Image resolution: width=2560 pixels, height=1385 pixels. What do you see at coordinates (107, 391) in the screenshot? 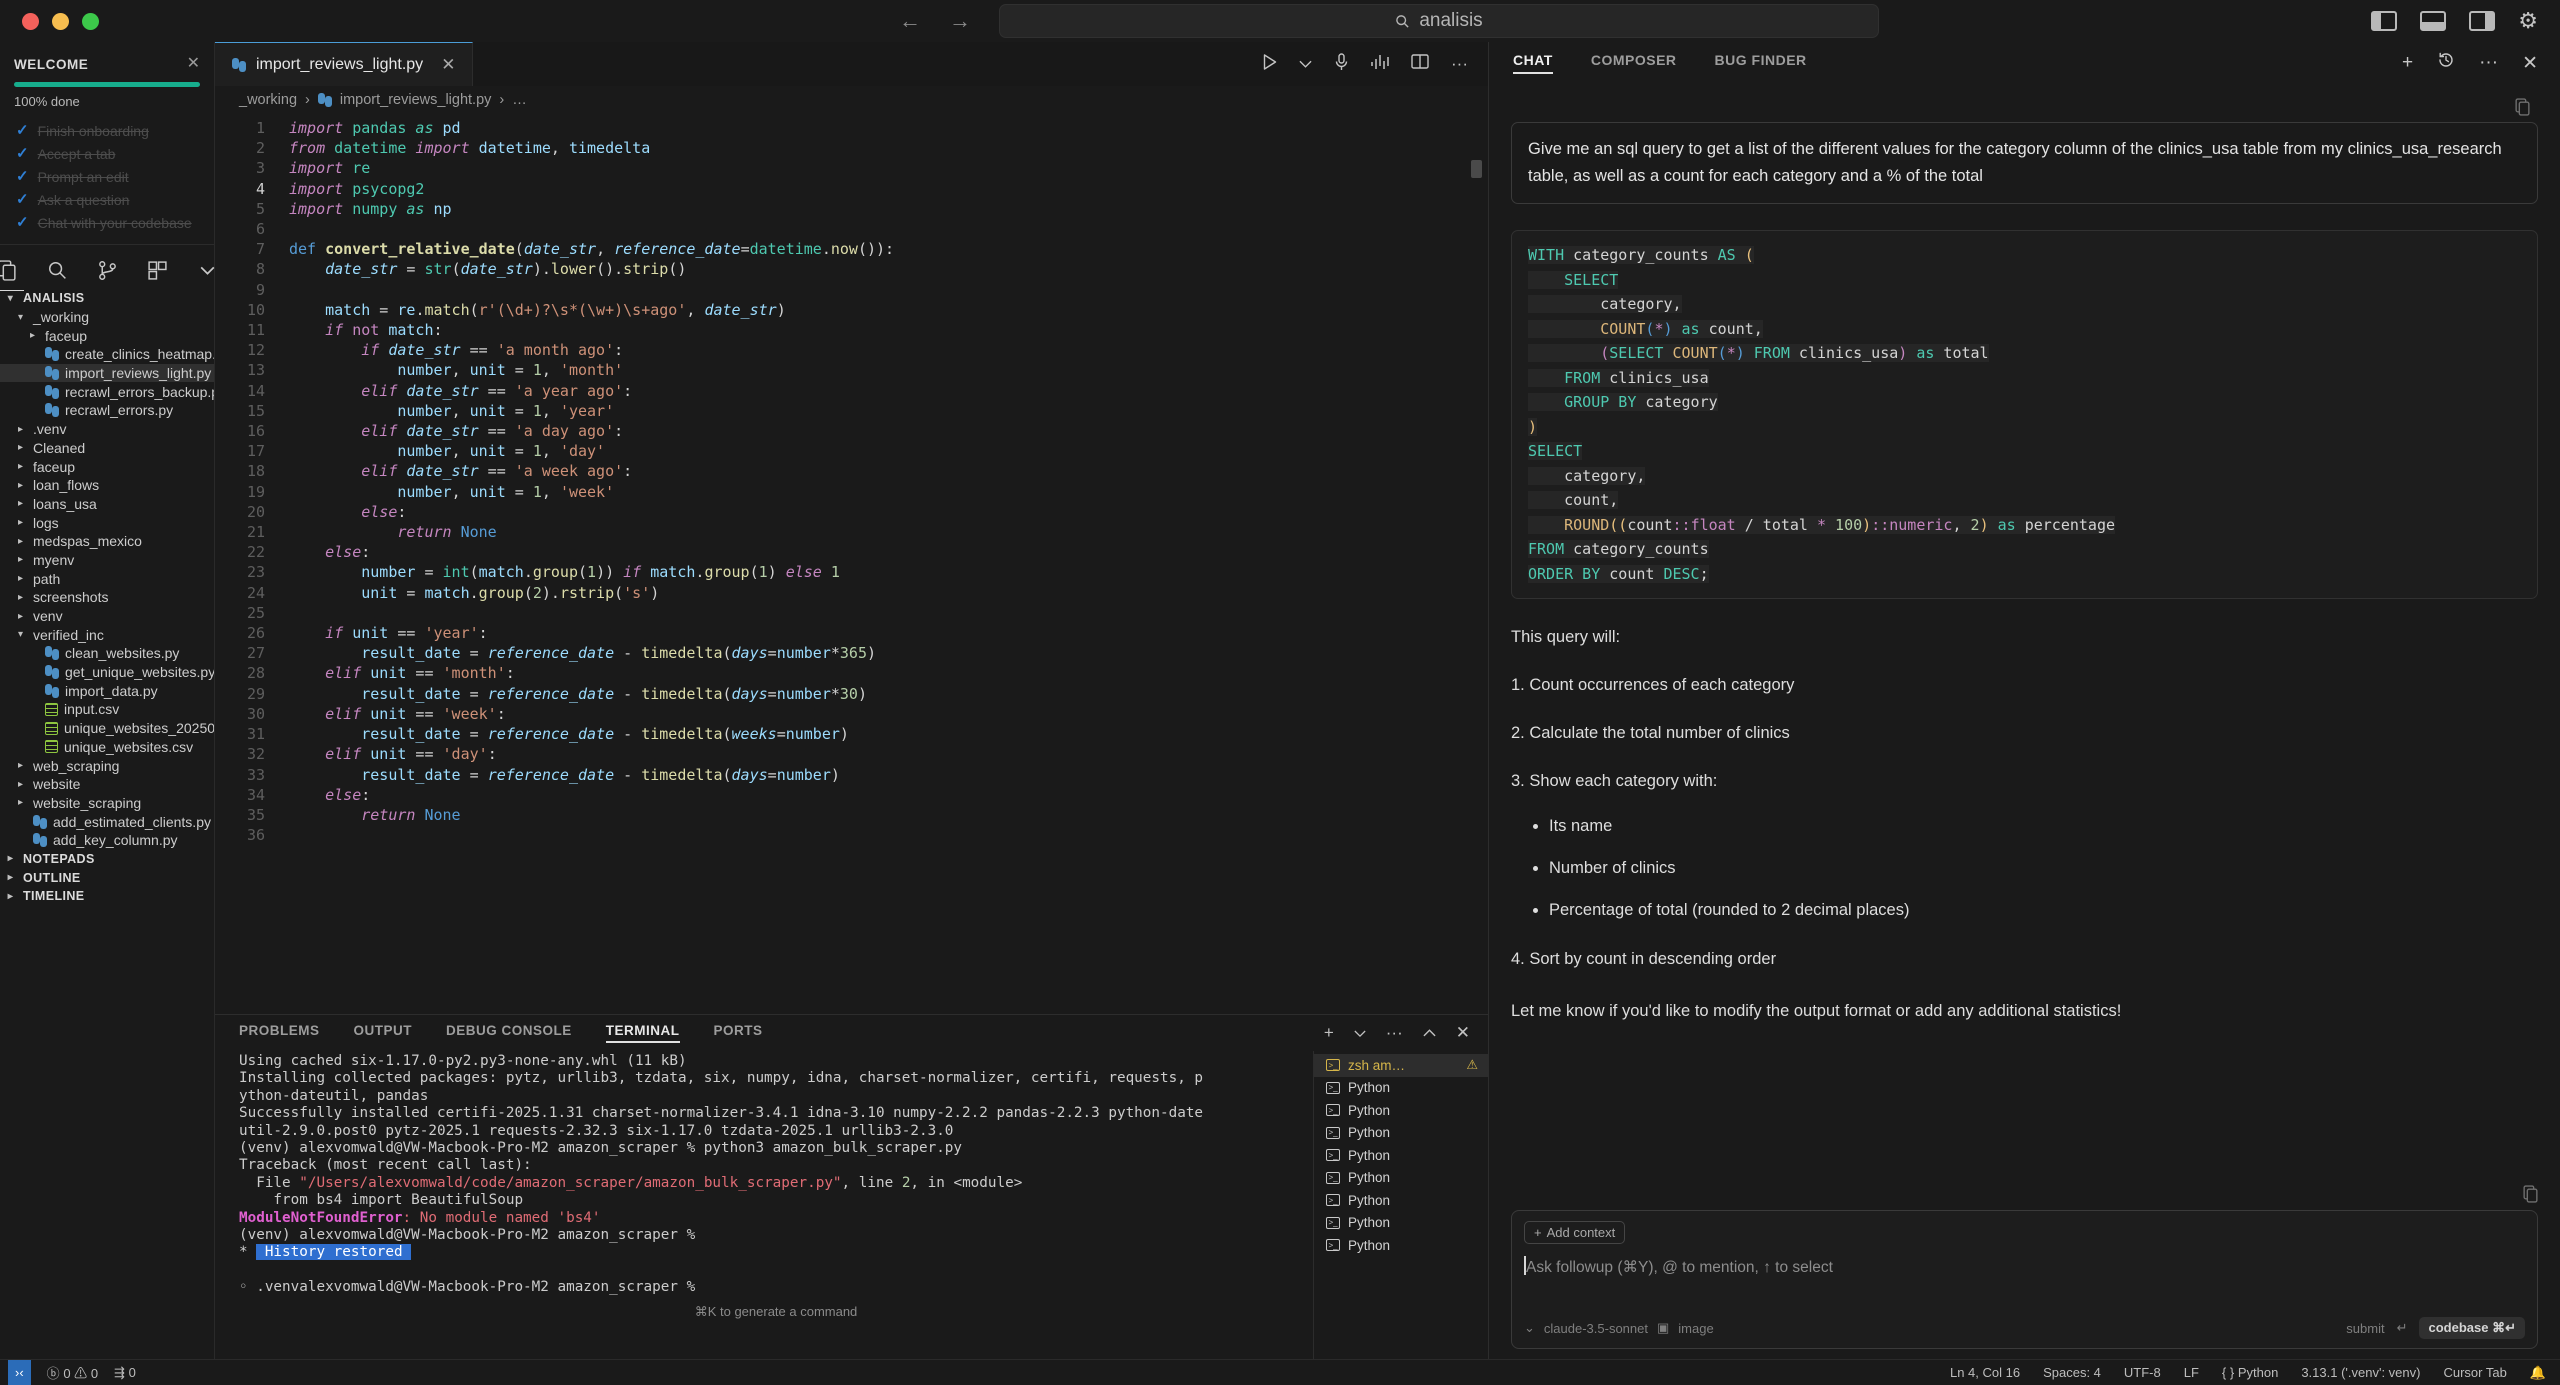
I see `tree-item: recrawl_errors_backup.py` at bounding box center [107, 391].